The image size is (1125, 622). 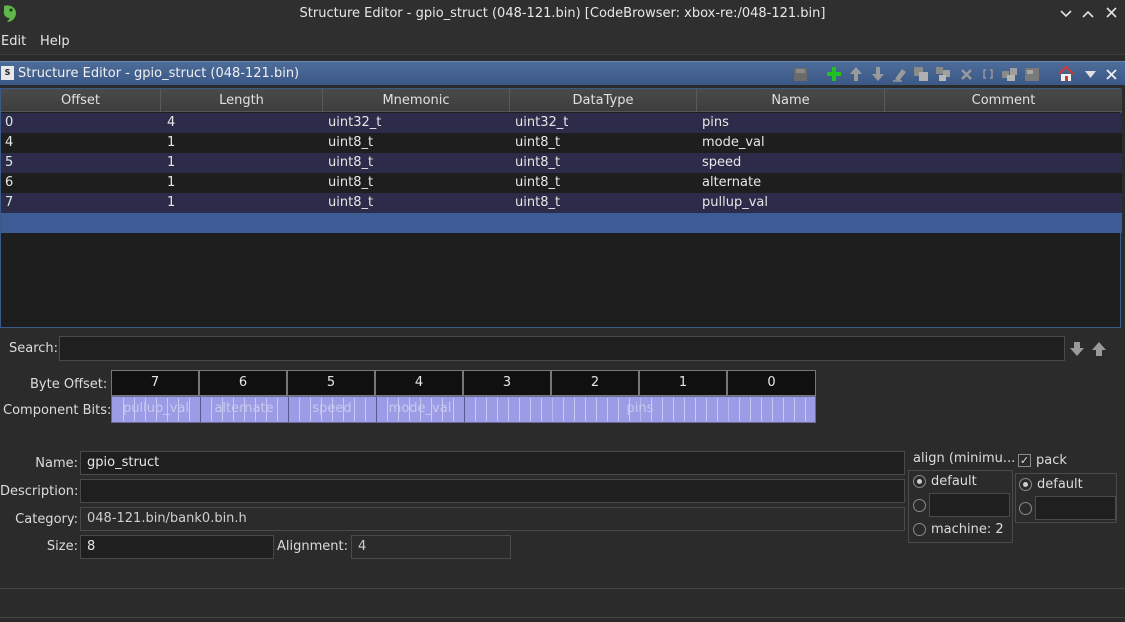 I want to click on eraser-icon, so click(x=899, y=75).